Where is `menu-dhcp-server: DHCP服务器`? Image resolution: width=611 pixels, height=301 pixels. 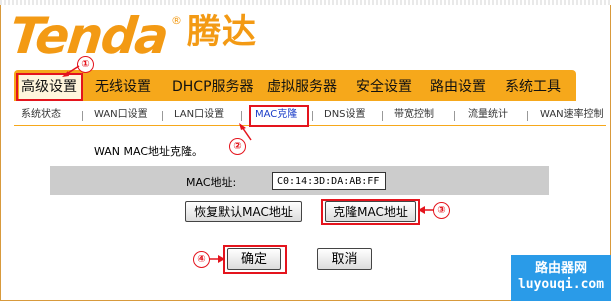
menu-dhcp-server: DHCP服务器 is located at coordinates (213, 87).